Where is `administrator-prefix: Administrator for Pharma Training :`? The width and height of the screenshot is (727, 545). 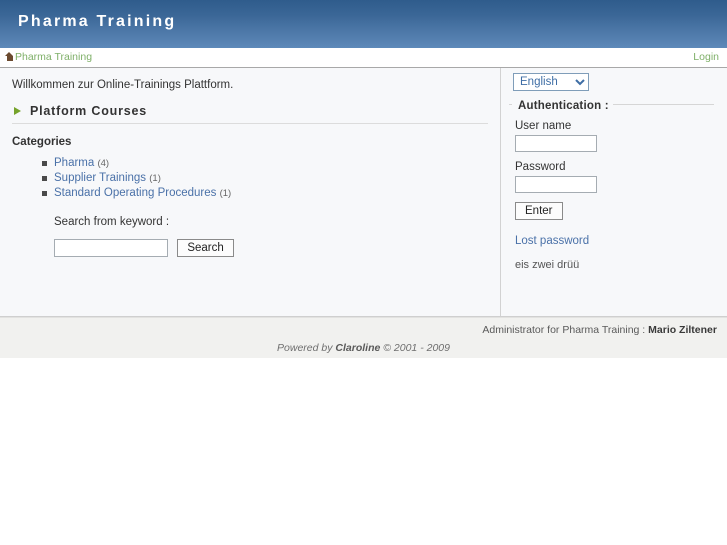
administrator-prefix: Administrator for Pharma Training : is located at coordinates (565, 330).